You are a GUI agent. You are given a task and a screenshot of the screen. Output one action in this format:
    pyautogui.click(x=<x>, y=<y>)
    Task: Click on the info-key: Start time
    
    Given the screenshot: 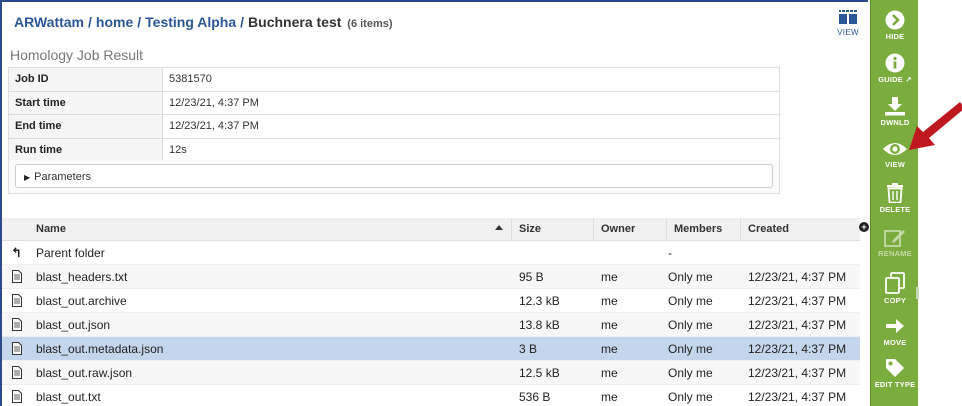 What is the action you would take?
    pyautogui.click(x=85, y=102)
    